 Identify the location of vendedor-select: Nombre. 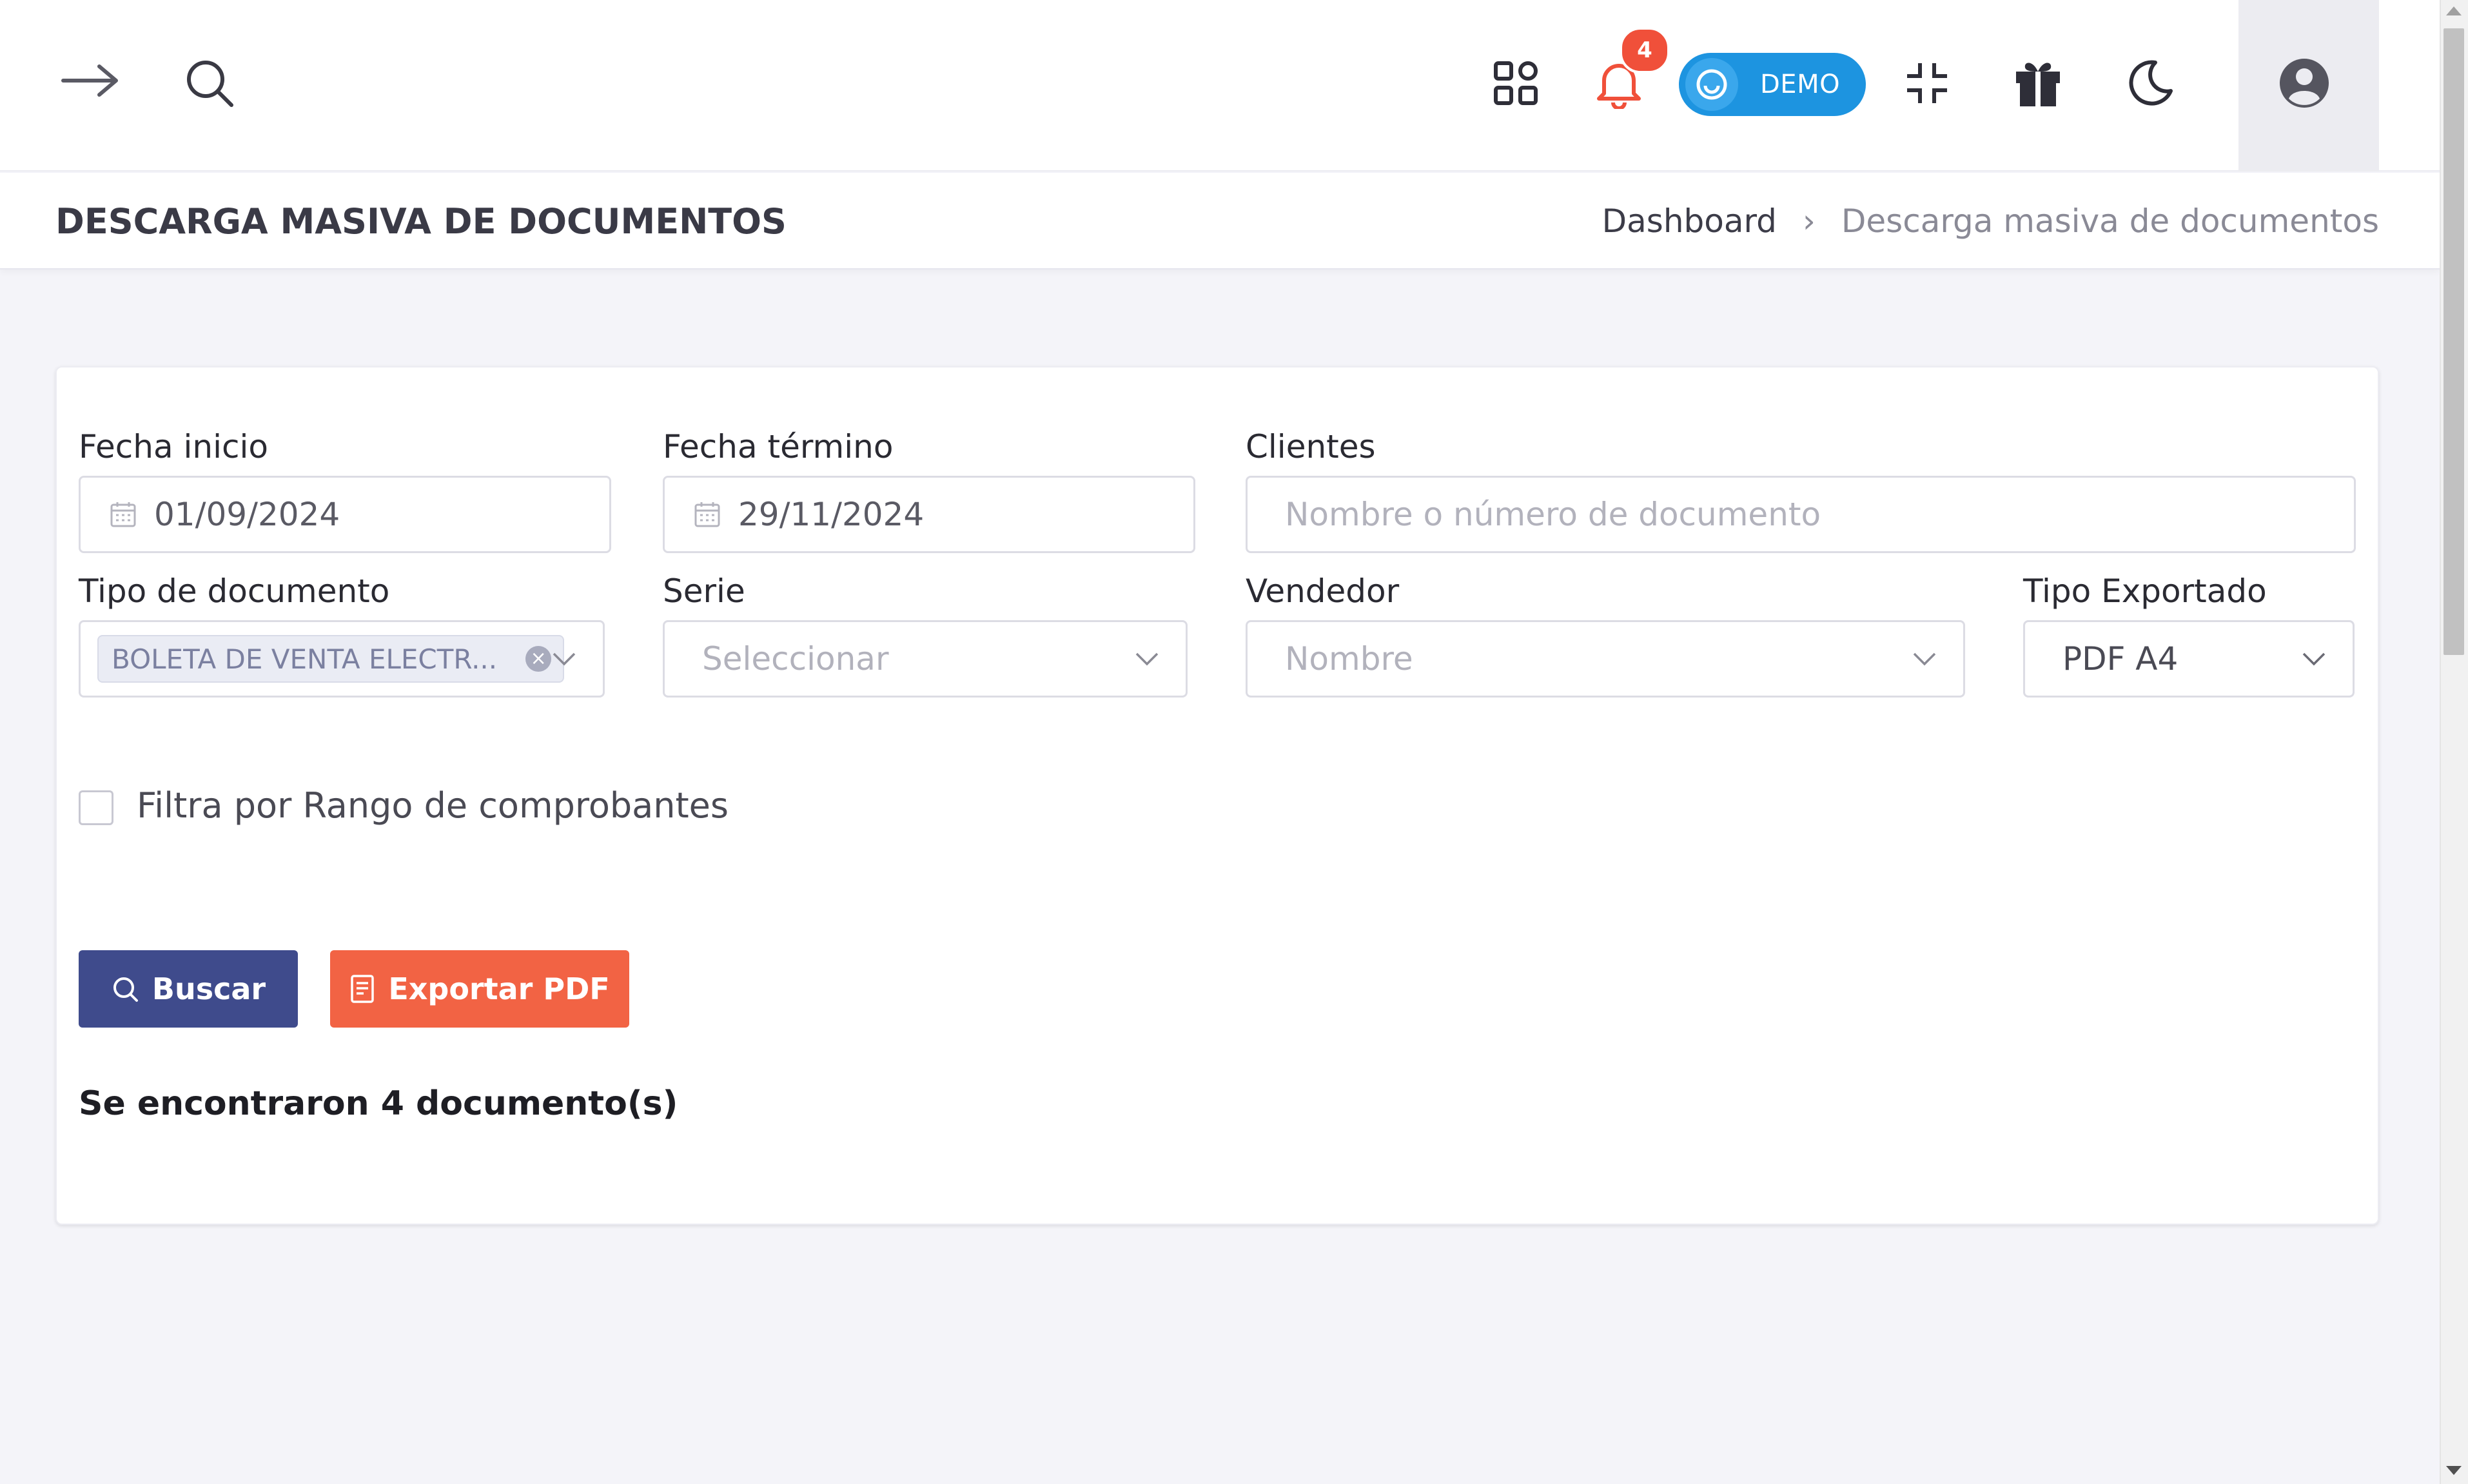
(1605, 659).